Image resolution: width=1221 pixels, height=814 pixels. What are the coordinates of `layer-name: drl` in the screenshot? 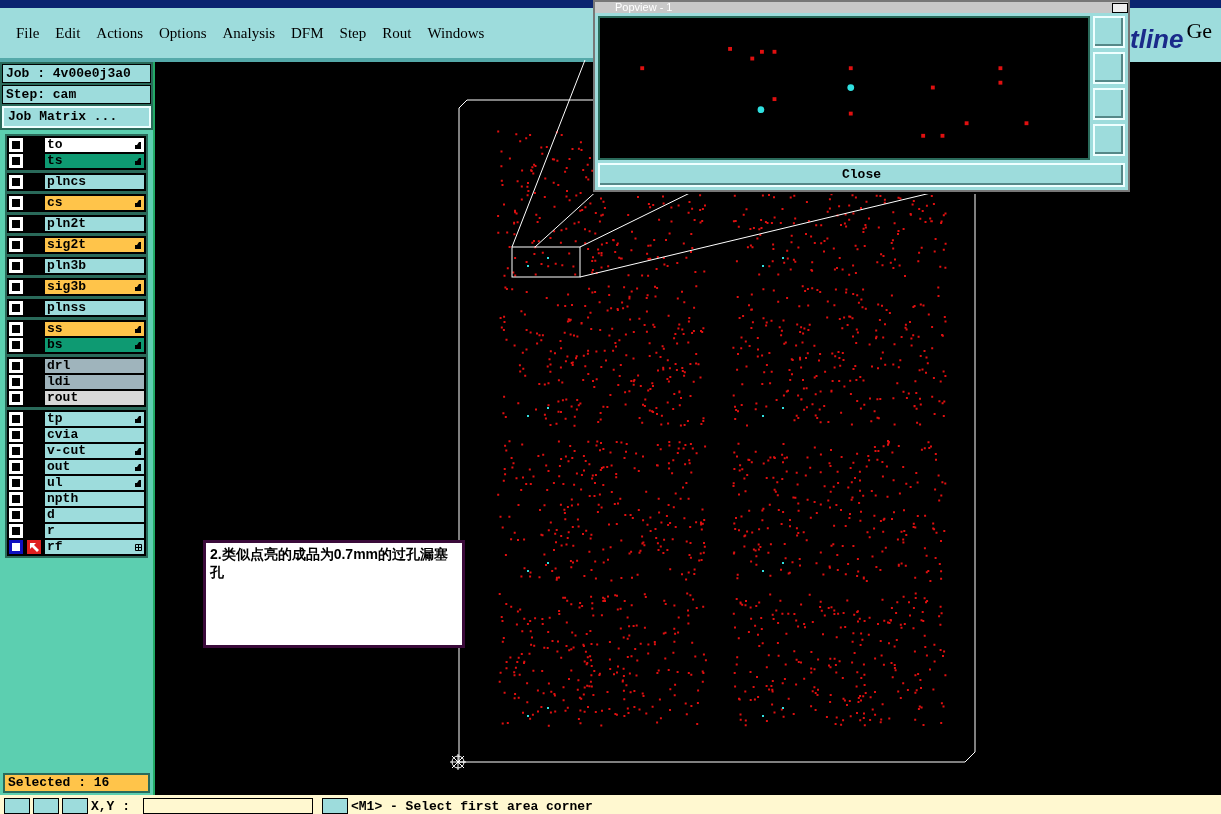 It's located at (94, 366).